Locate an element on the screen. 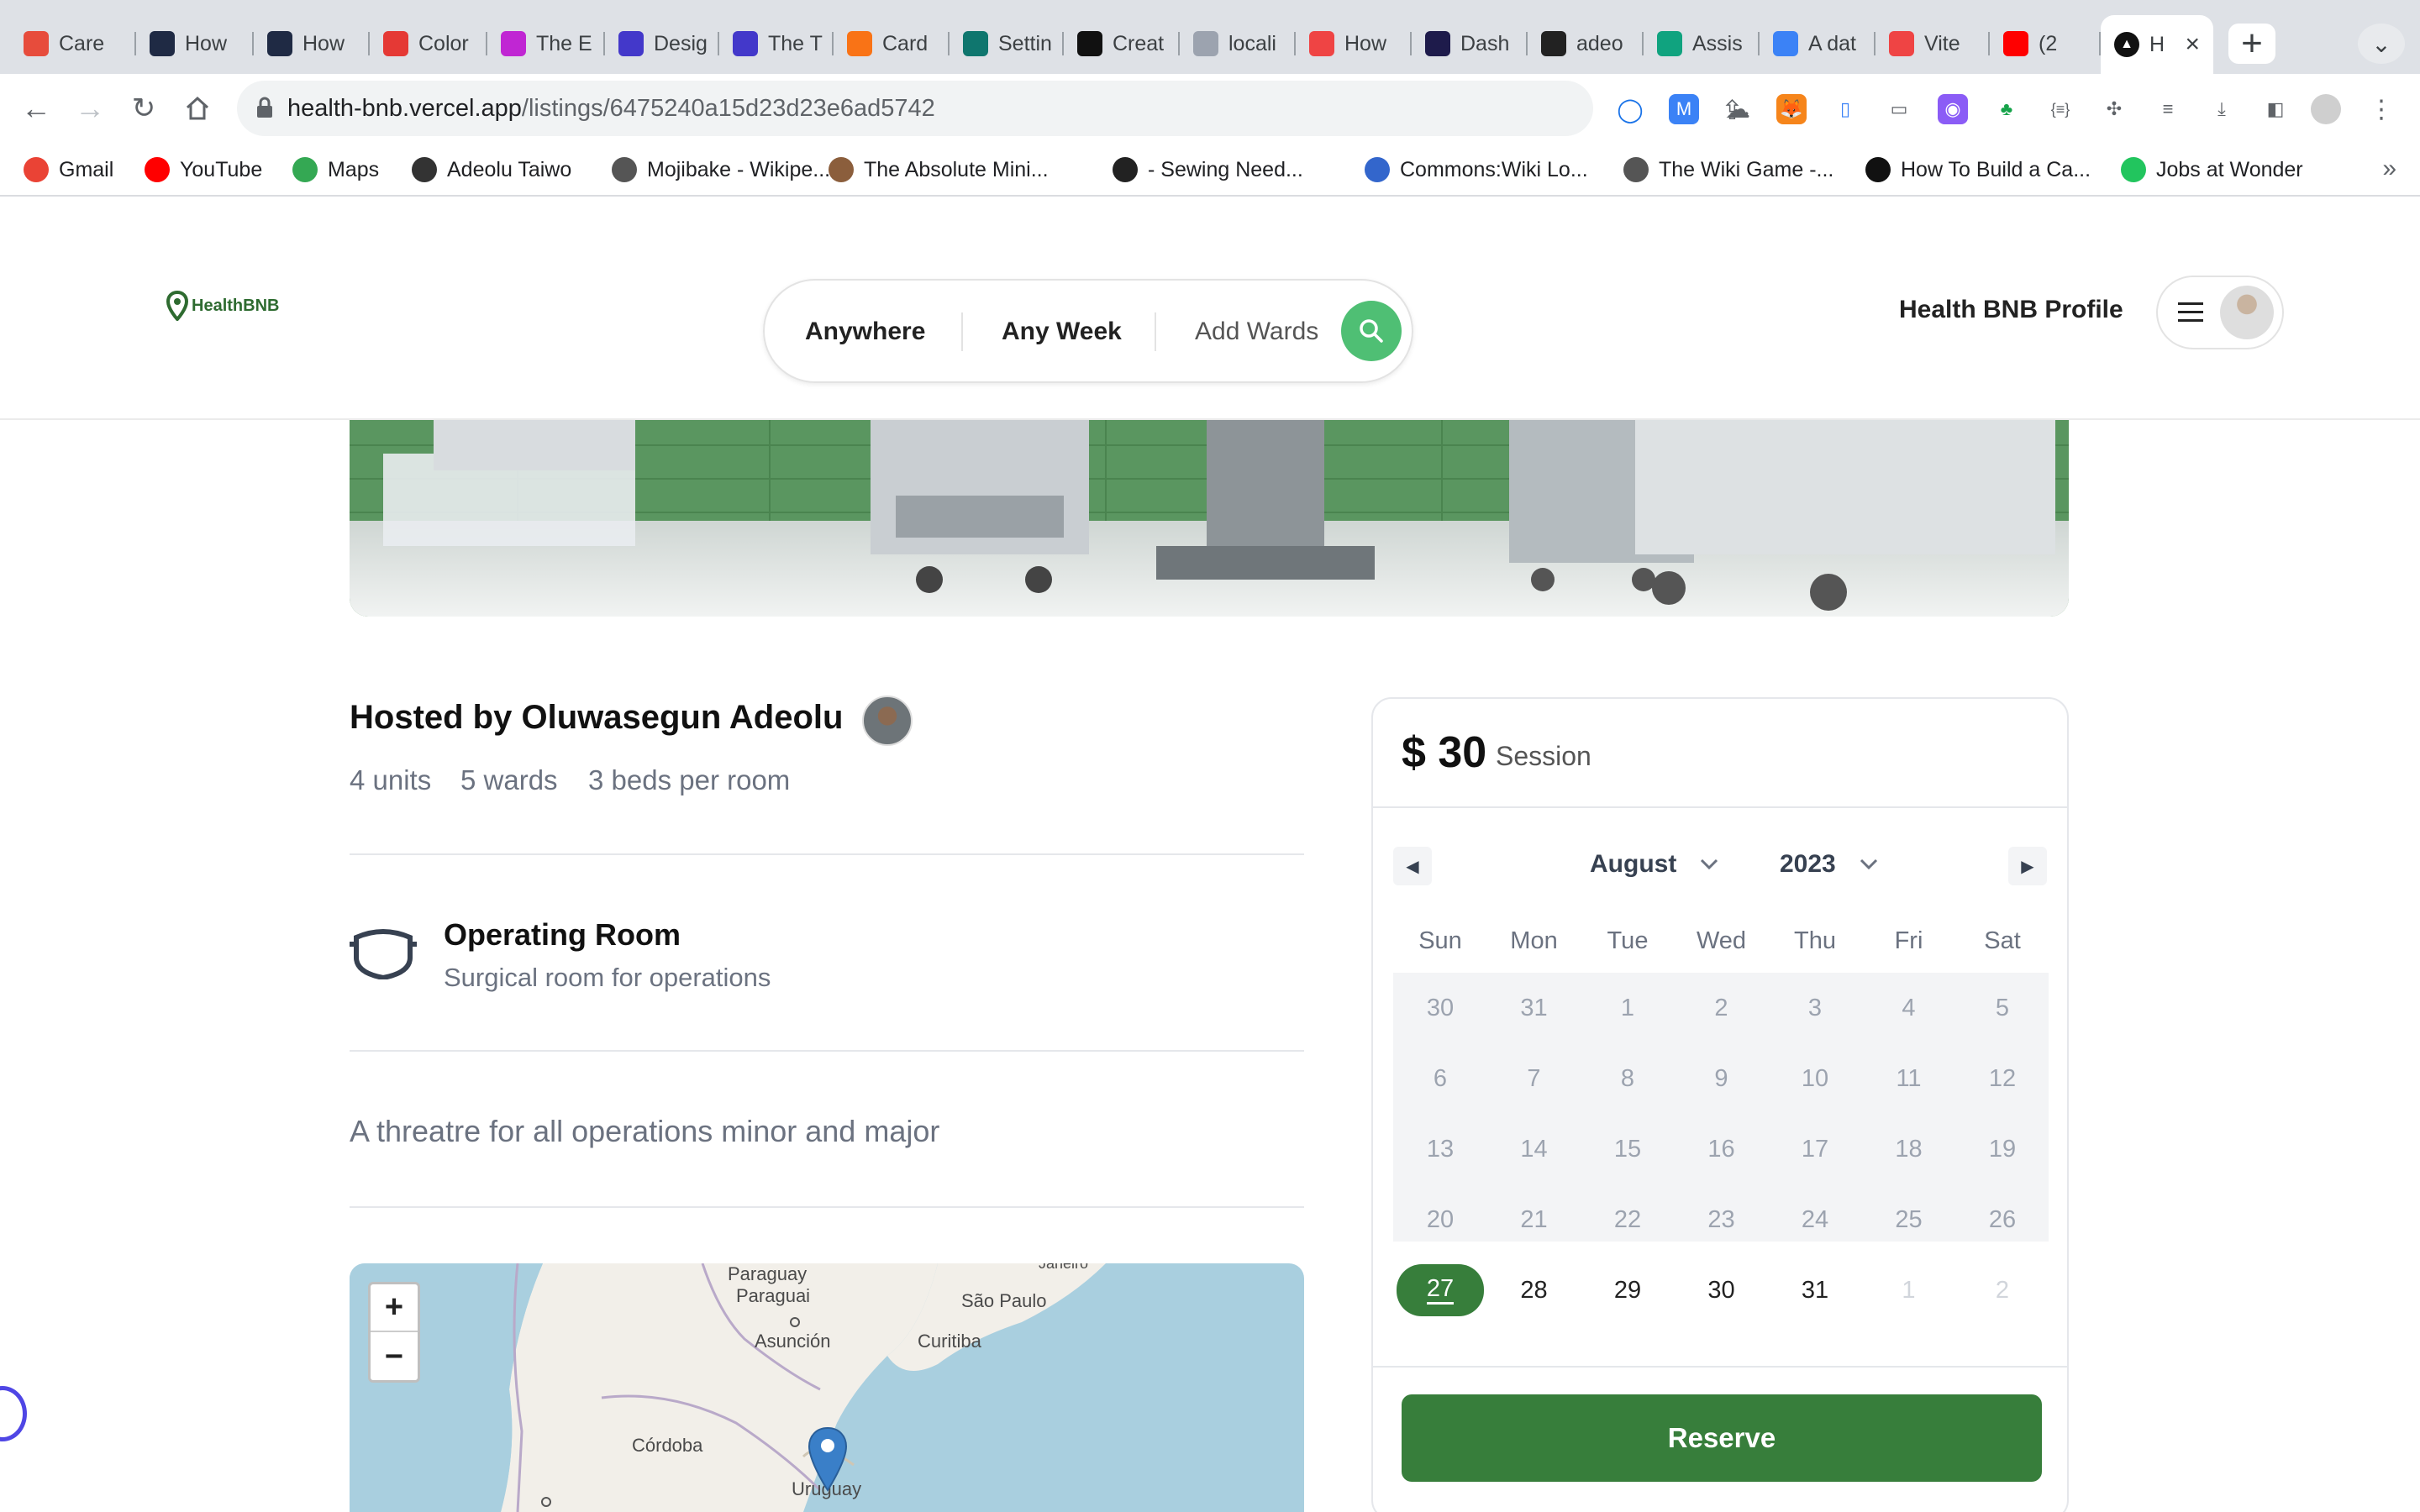 This screenshot has width=2420, height=1512. tab: (2 is located at coordinates (2045, 43).